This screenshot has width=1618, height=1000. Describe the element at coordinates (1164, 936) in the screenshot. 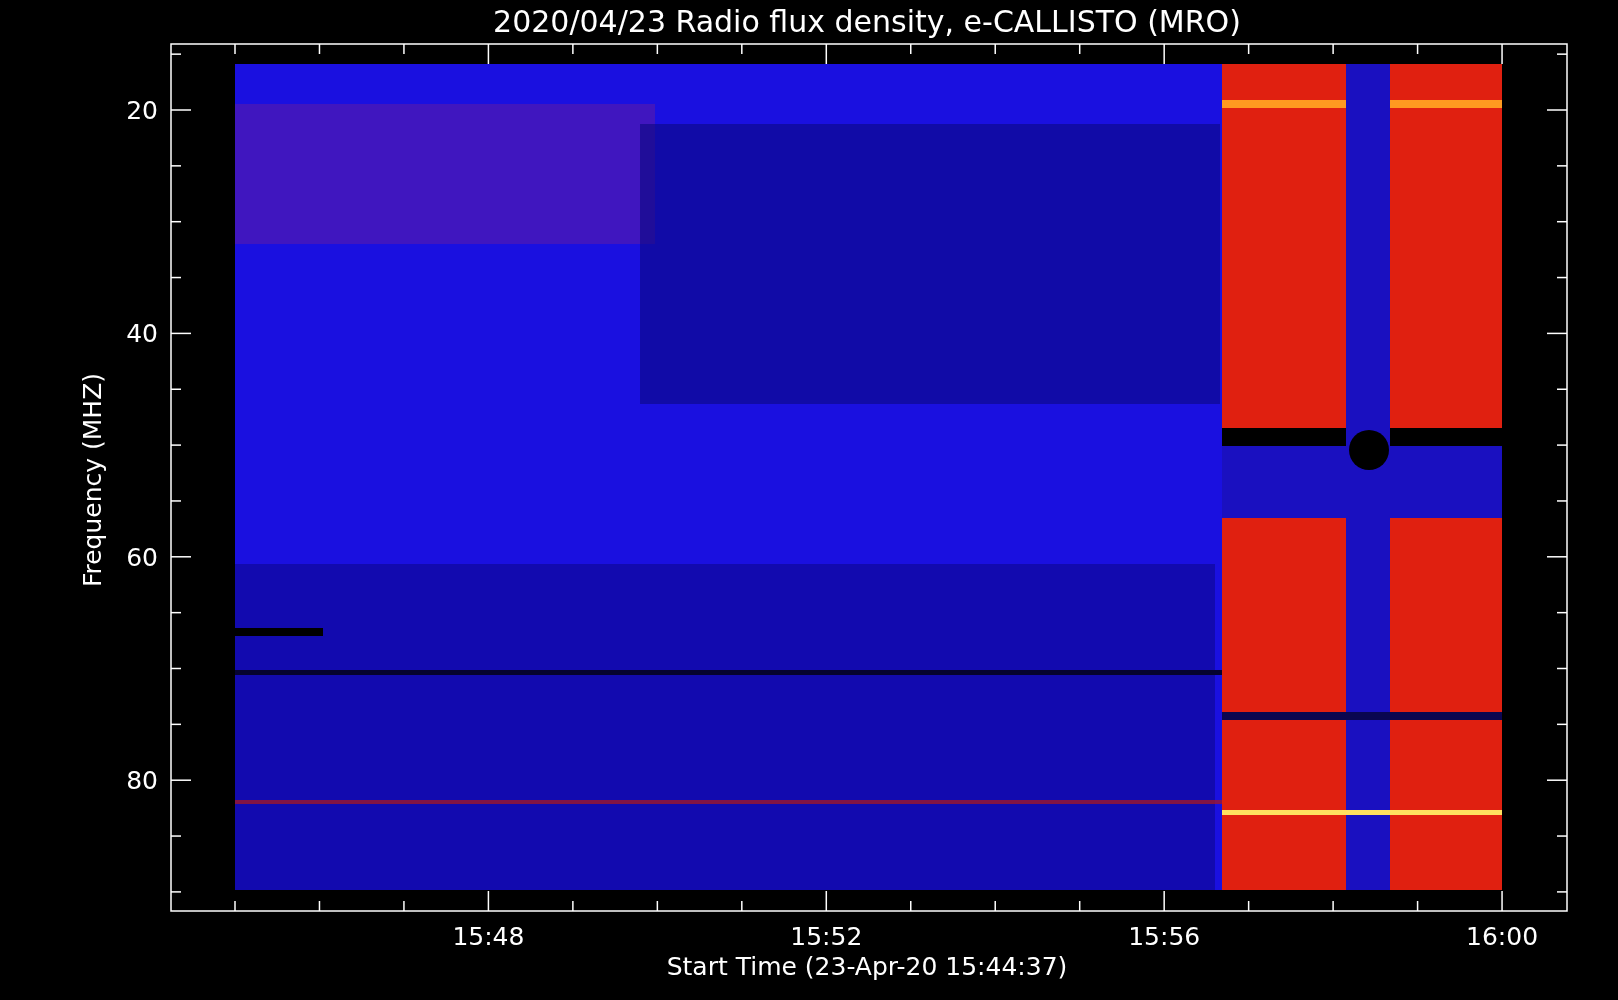

I see `x-tick-label: 15:56` at that location.